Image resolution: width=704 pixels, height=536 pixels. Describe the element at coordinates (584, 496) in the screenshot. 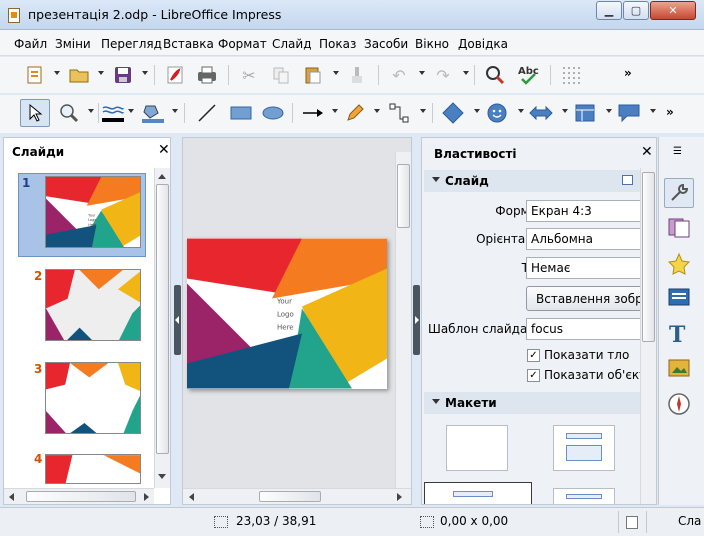

I see `layout-centered-text` at that location.